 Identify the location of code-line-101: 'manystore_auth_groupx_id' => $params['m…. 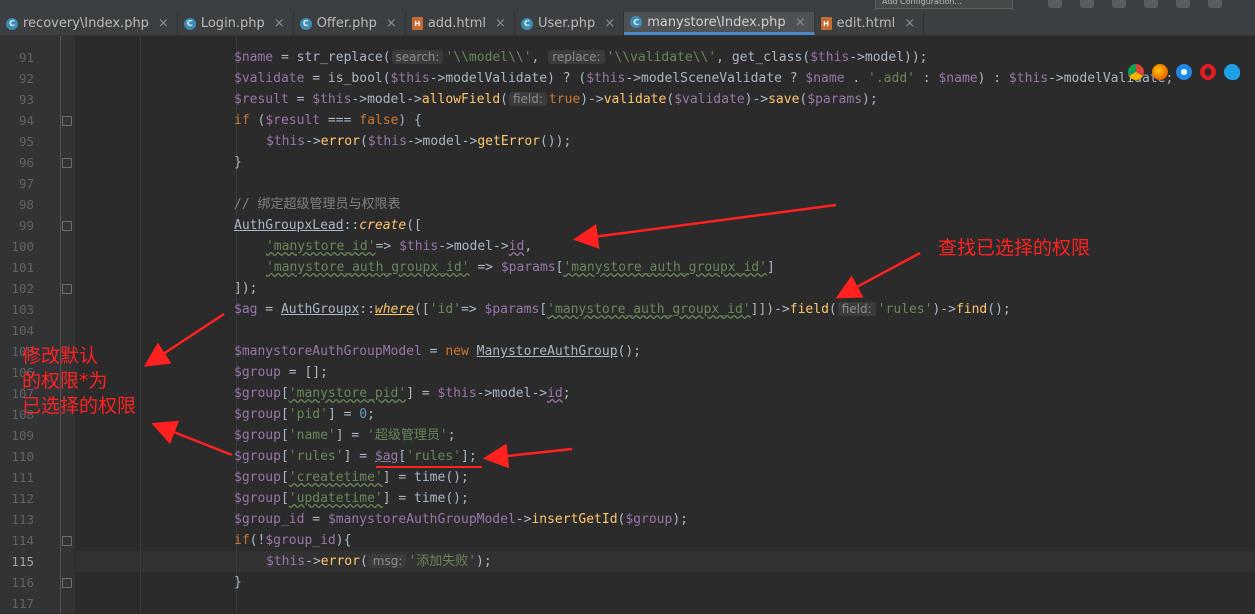
(520, 267).